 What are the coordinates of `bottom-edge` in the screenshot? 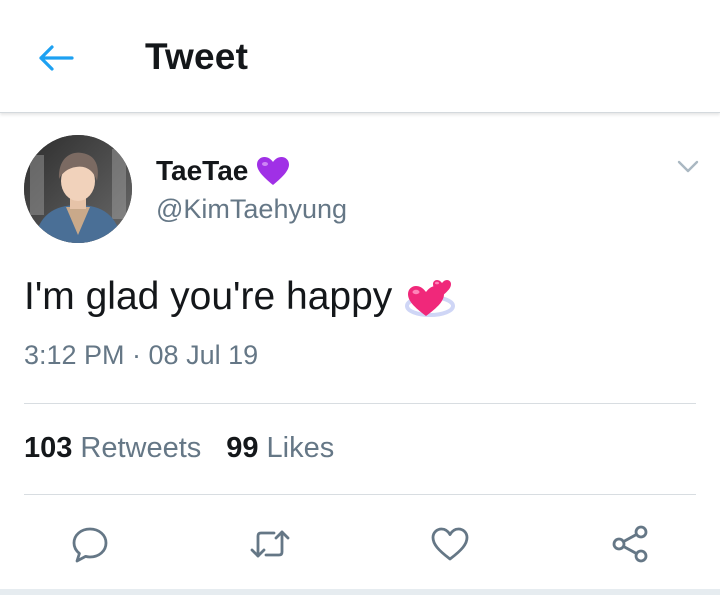 It's located at (360, 592).